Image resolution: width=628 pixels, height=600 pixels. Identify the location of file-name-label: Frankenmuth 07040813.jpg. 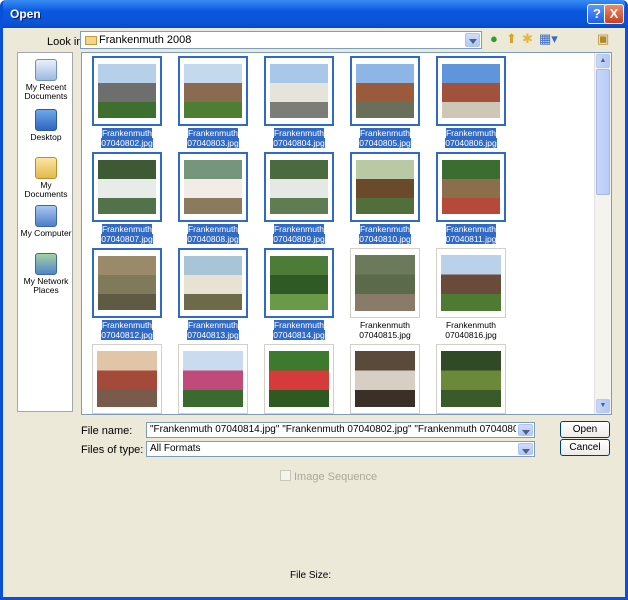
(213, 330).